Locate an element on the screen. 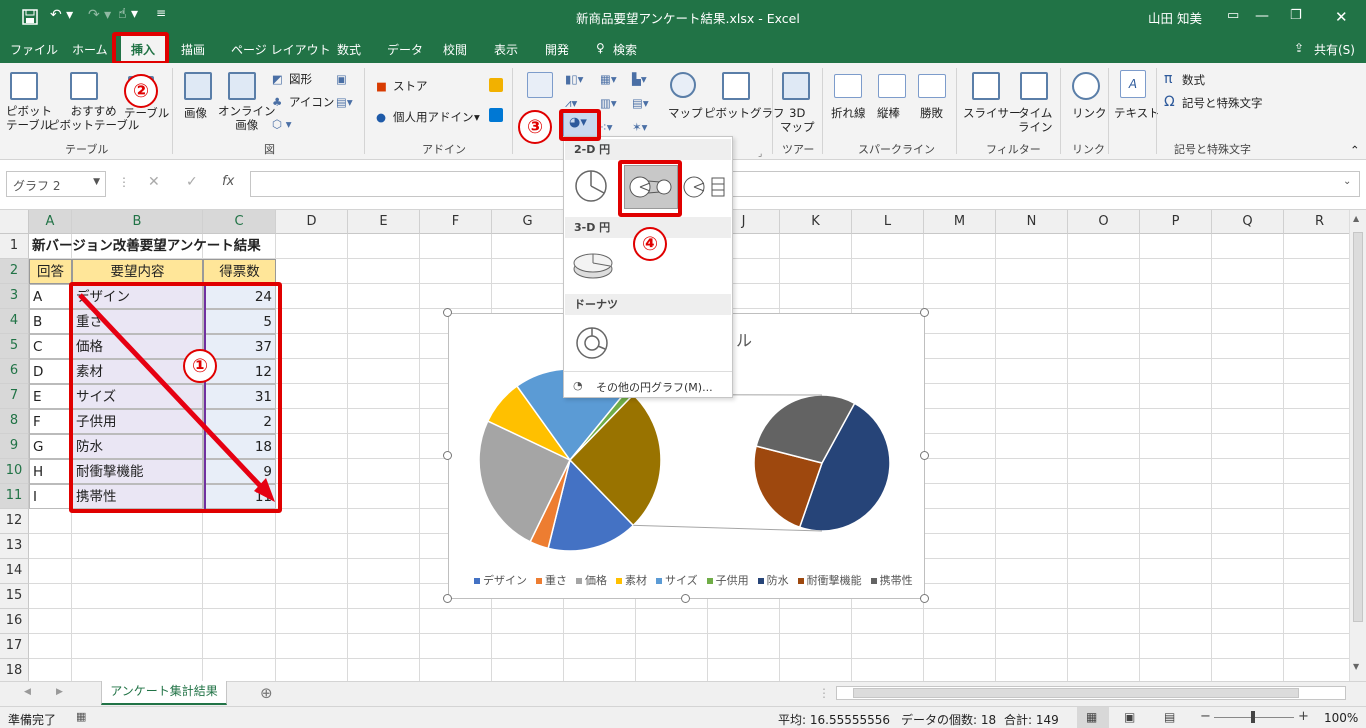  radar-chart-icon: ✶▾ is located at coordinates (639, 127).